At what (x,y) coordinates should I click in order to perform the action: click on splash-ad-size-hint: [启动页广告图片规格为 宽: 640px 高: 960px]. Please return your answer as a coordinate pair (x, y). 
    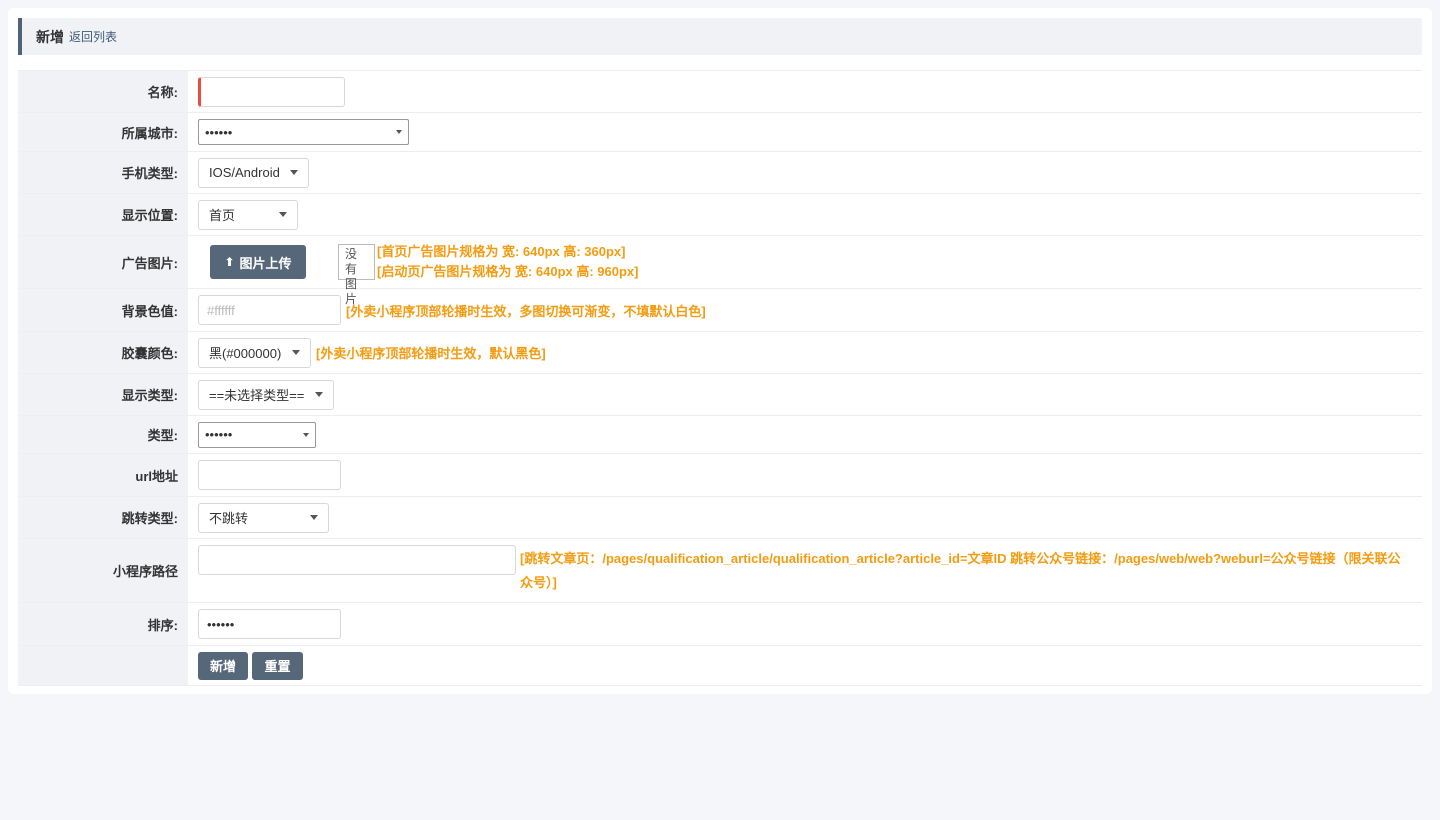
    Looking at the image, I should click on (508, 271).